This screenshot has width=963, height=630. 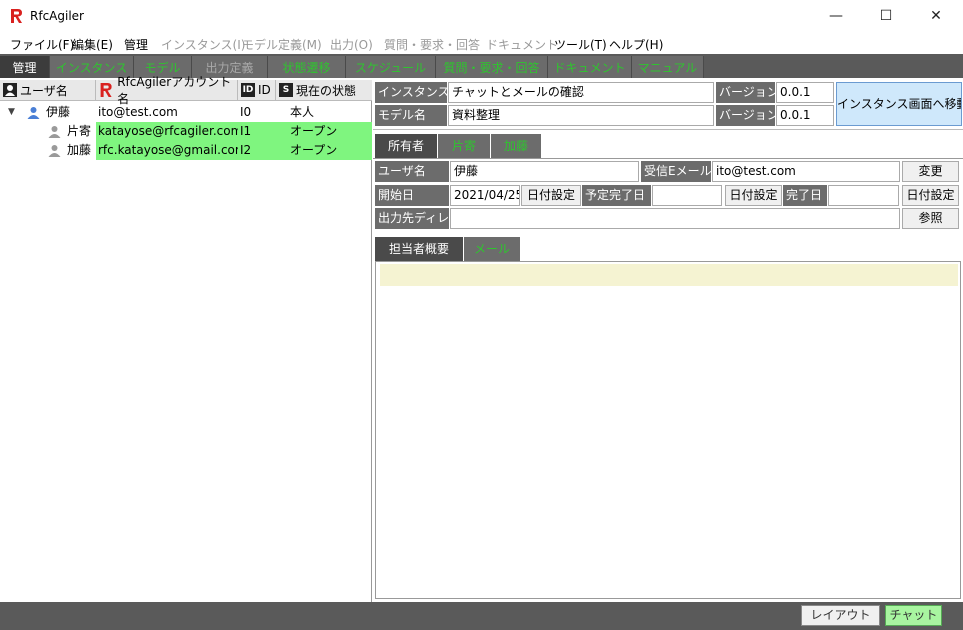 What do you see at coordinates (391, 67) in the screenshot?
I see `tab-schedule: スケジュール` at bounding box center [391, 67].